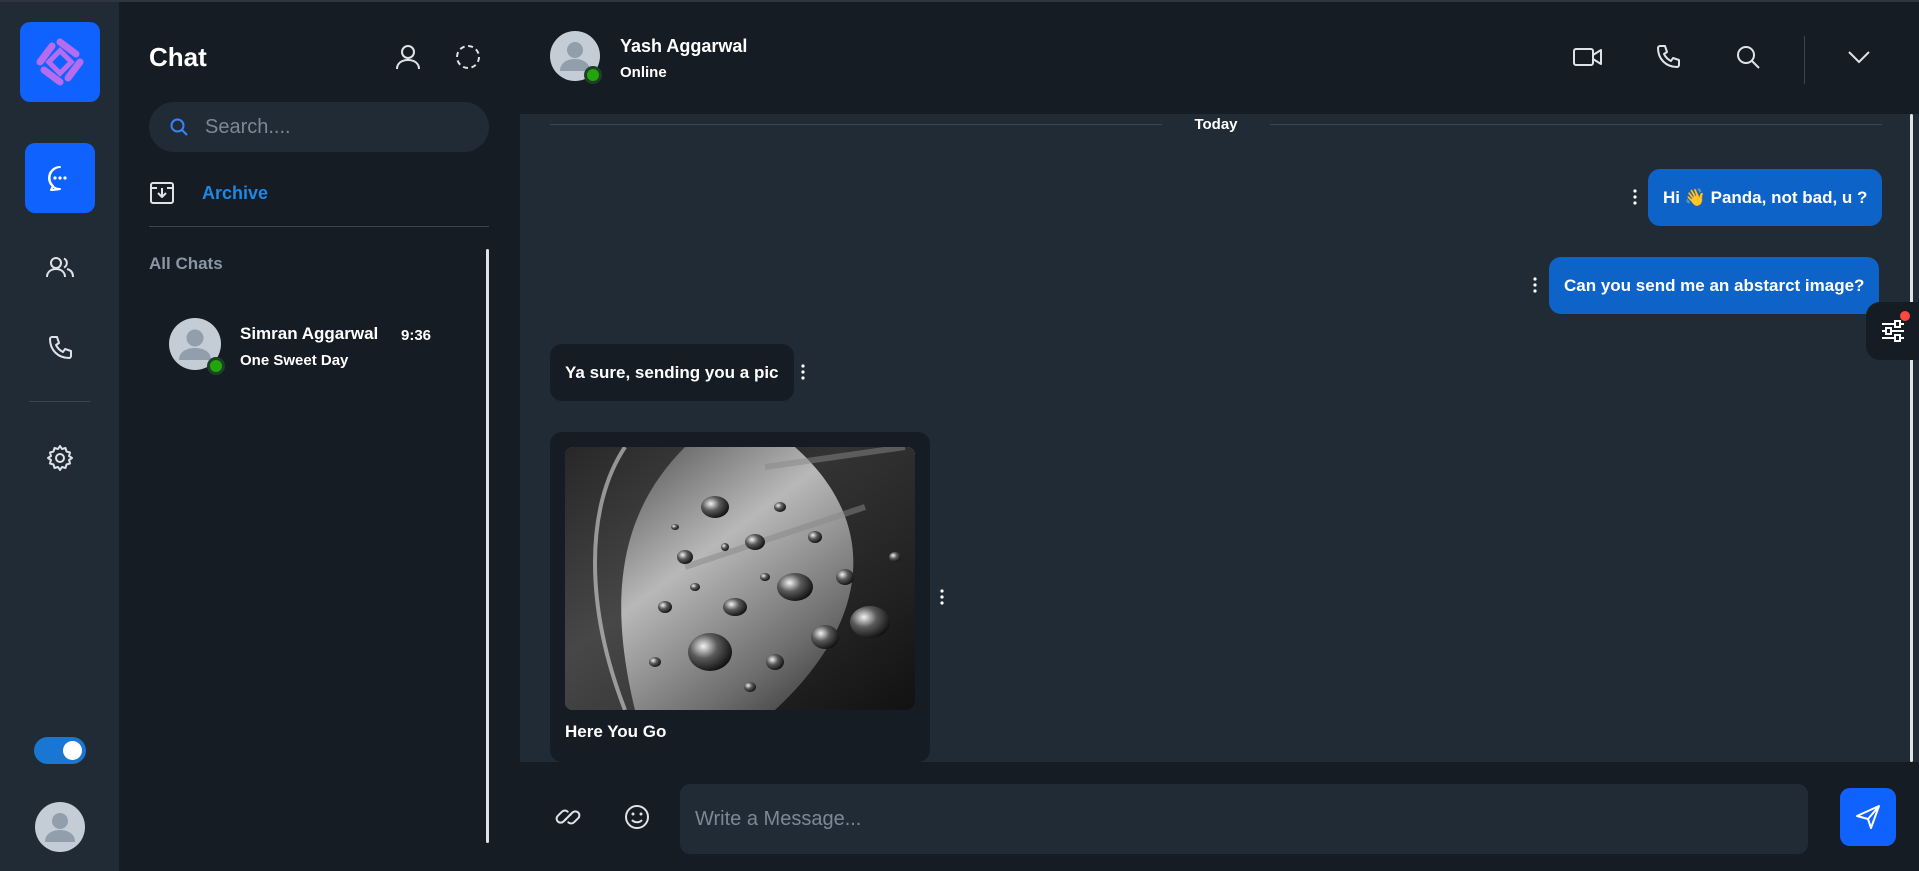 The height and width of the screenshot is (871, 1919). Describe the element at coordinates (616, 731) in the screenshot. I see `image-caption: Here You Go` at that location.